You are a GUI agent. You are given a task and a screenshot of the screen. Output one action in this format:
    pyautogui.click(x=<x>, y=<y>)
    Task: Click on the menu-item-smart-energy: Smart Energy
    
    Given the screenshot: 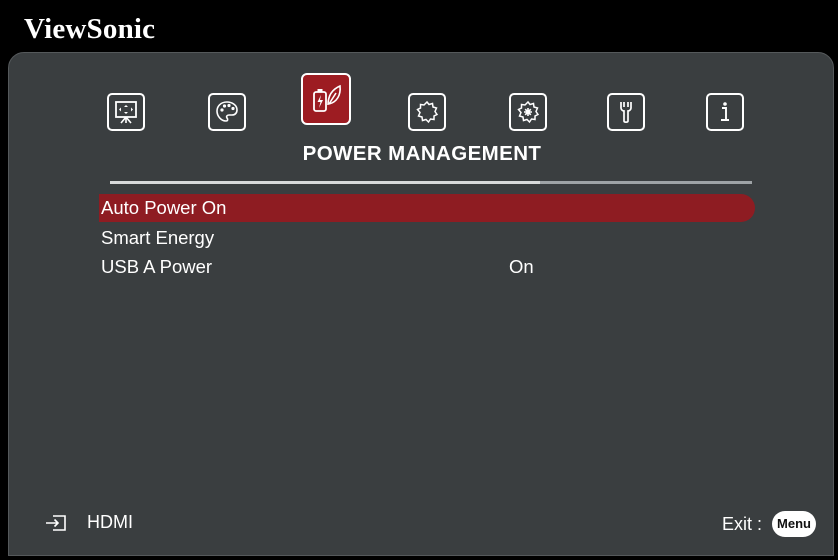 What is the action you would take?
    pyautogui.click(x=427, y=238)
    